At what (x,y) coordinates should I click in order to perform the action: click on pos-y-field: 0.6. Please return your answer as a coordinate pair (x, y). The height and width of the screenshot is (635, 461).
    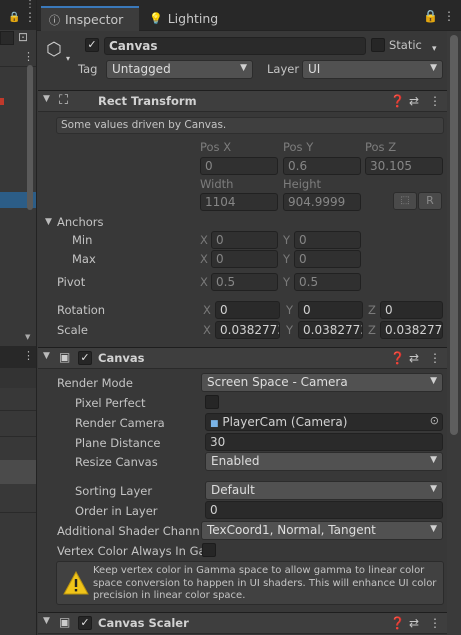
    Looking at the image, I should click on (322, 166).